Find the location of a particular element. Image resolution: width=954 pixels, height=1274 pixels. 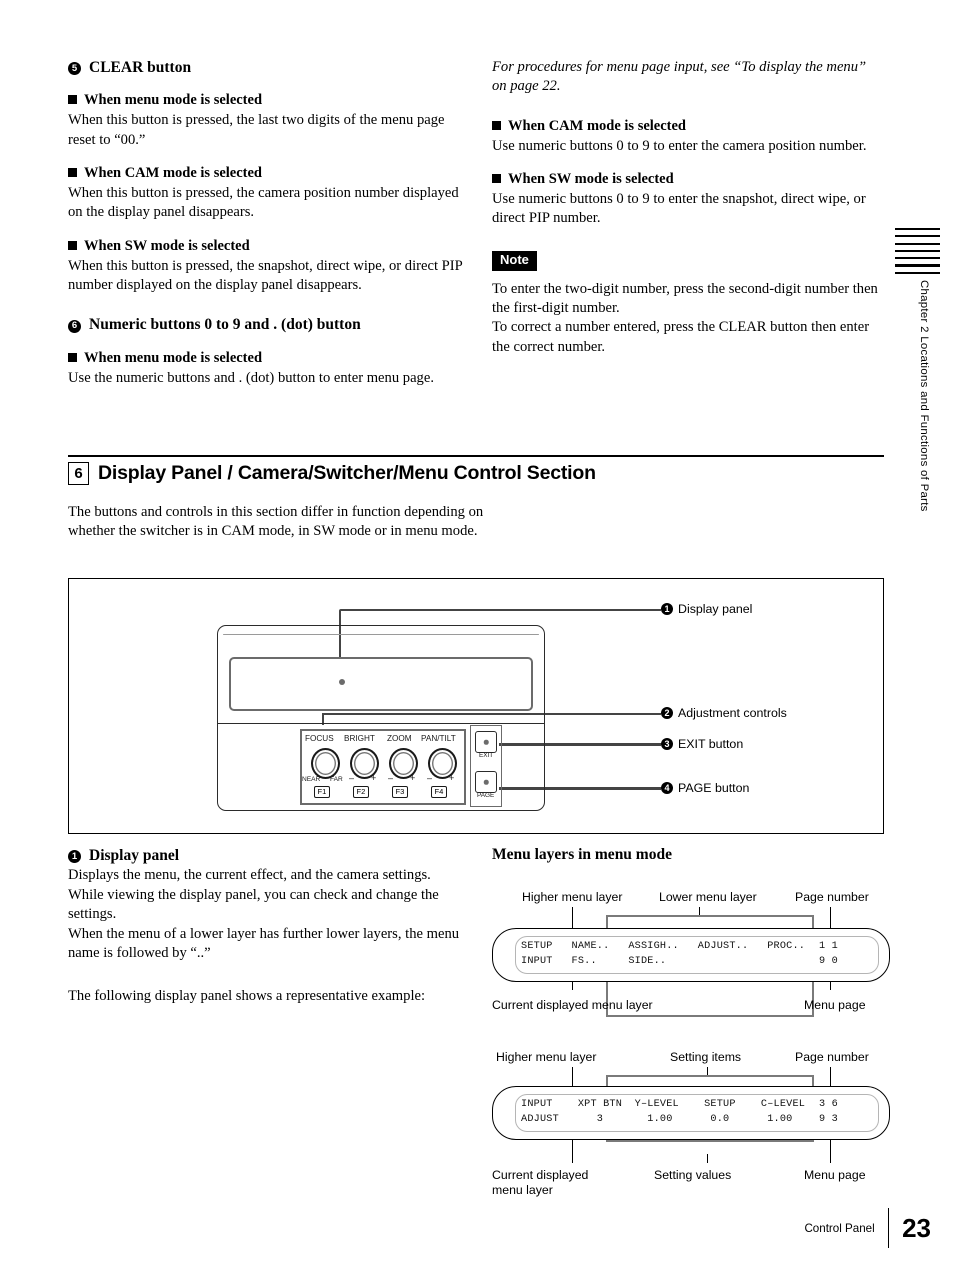

callout-adjustment-controls: 2 Adjustment controls is located at coordinates (724, 713).